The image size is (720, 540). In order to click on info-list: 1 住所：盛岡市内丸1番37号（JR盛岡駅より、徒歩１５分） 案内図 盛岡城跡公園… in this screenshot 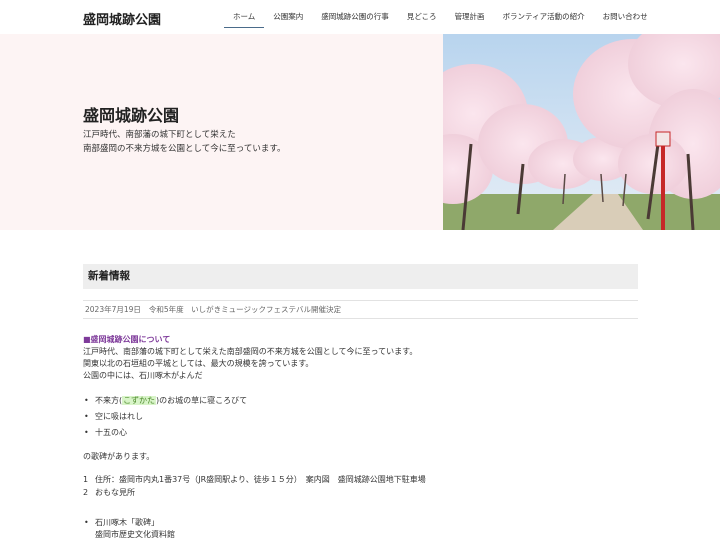, I will do `click(254, 486)`.